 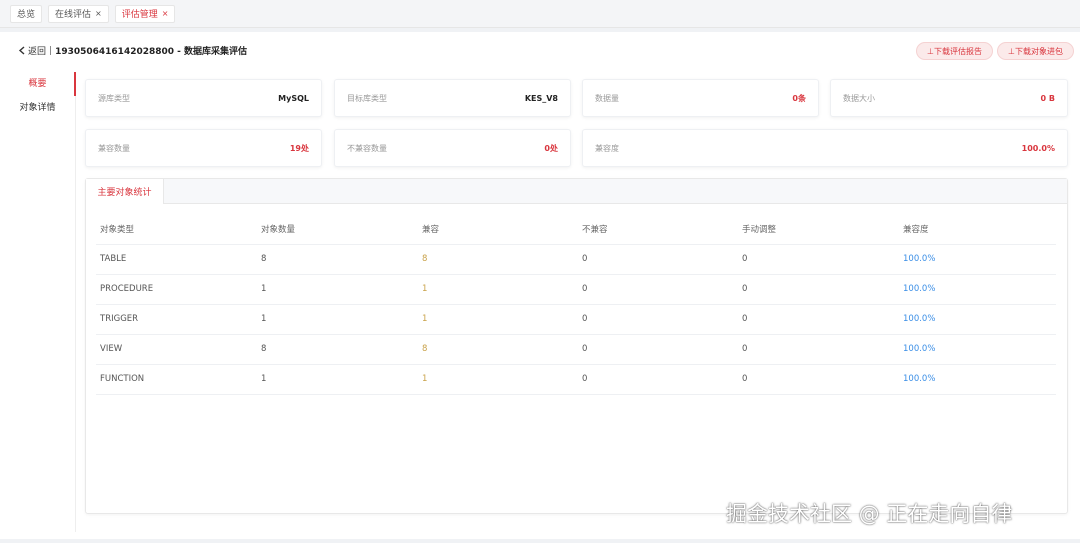 What do you see at coordinates (607, 148) in the screenshot?
I see `card-label: 兼容度` at bounding box center [607, 148].